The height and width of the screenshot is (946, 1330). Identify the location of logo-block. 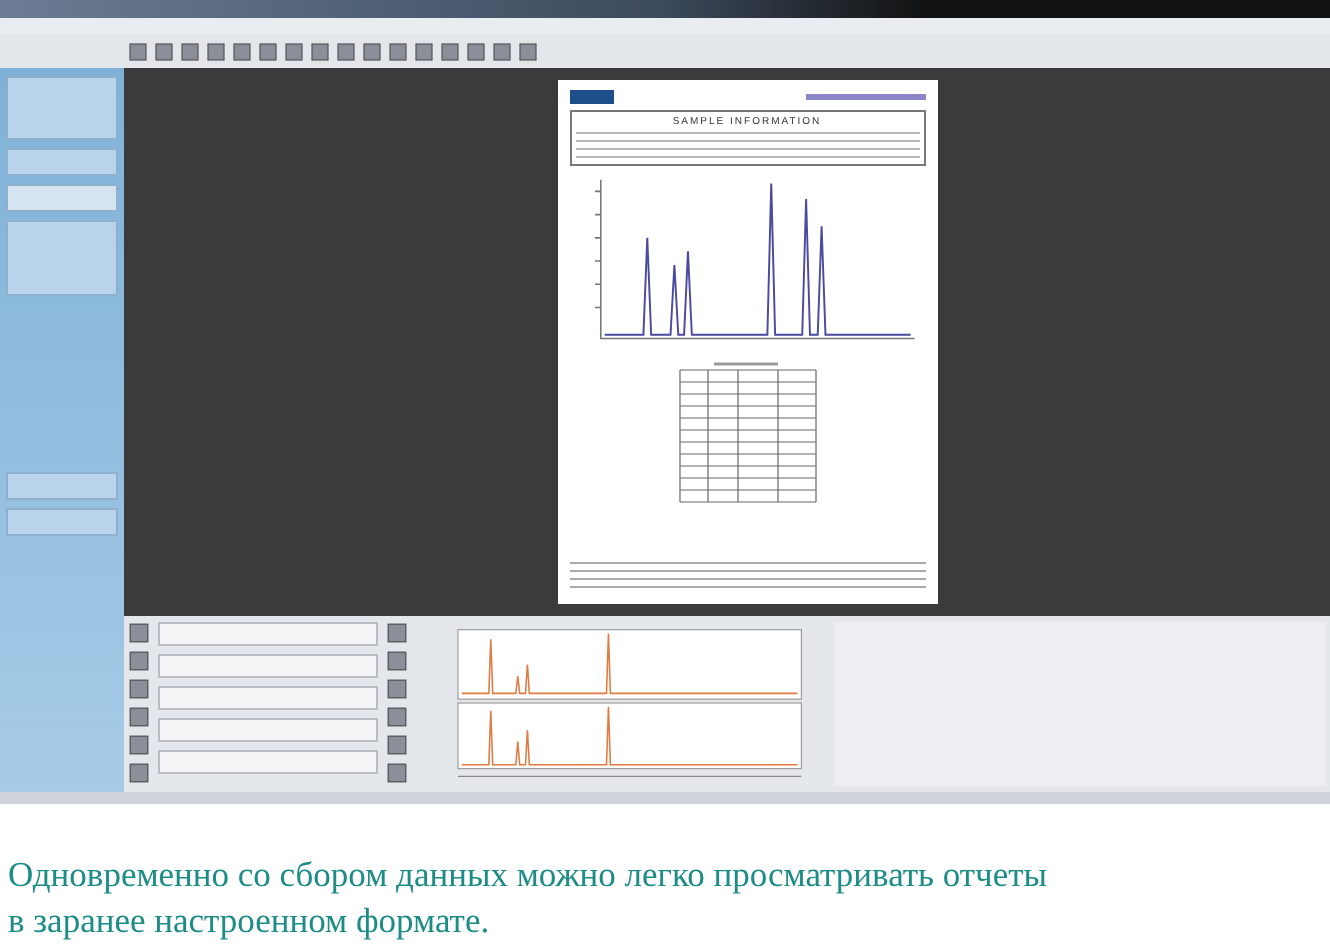
(591, 97).